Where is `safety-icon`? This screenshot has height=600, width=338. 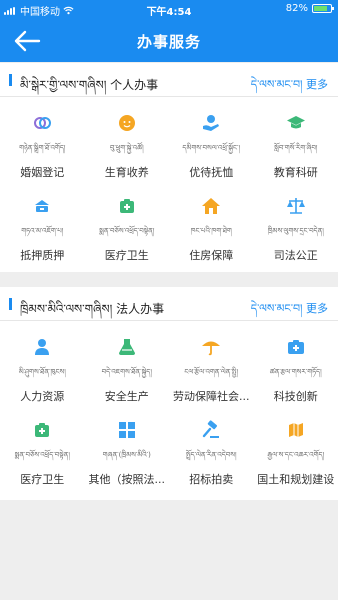
safety-icon is located at coordinates (126, 347).